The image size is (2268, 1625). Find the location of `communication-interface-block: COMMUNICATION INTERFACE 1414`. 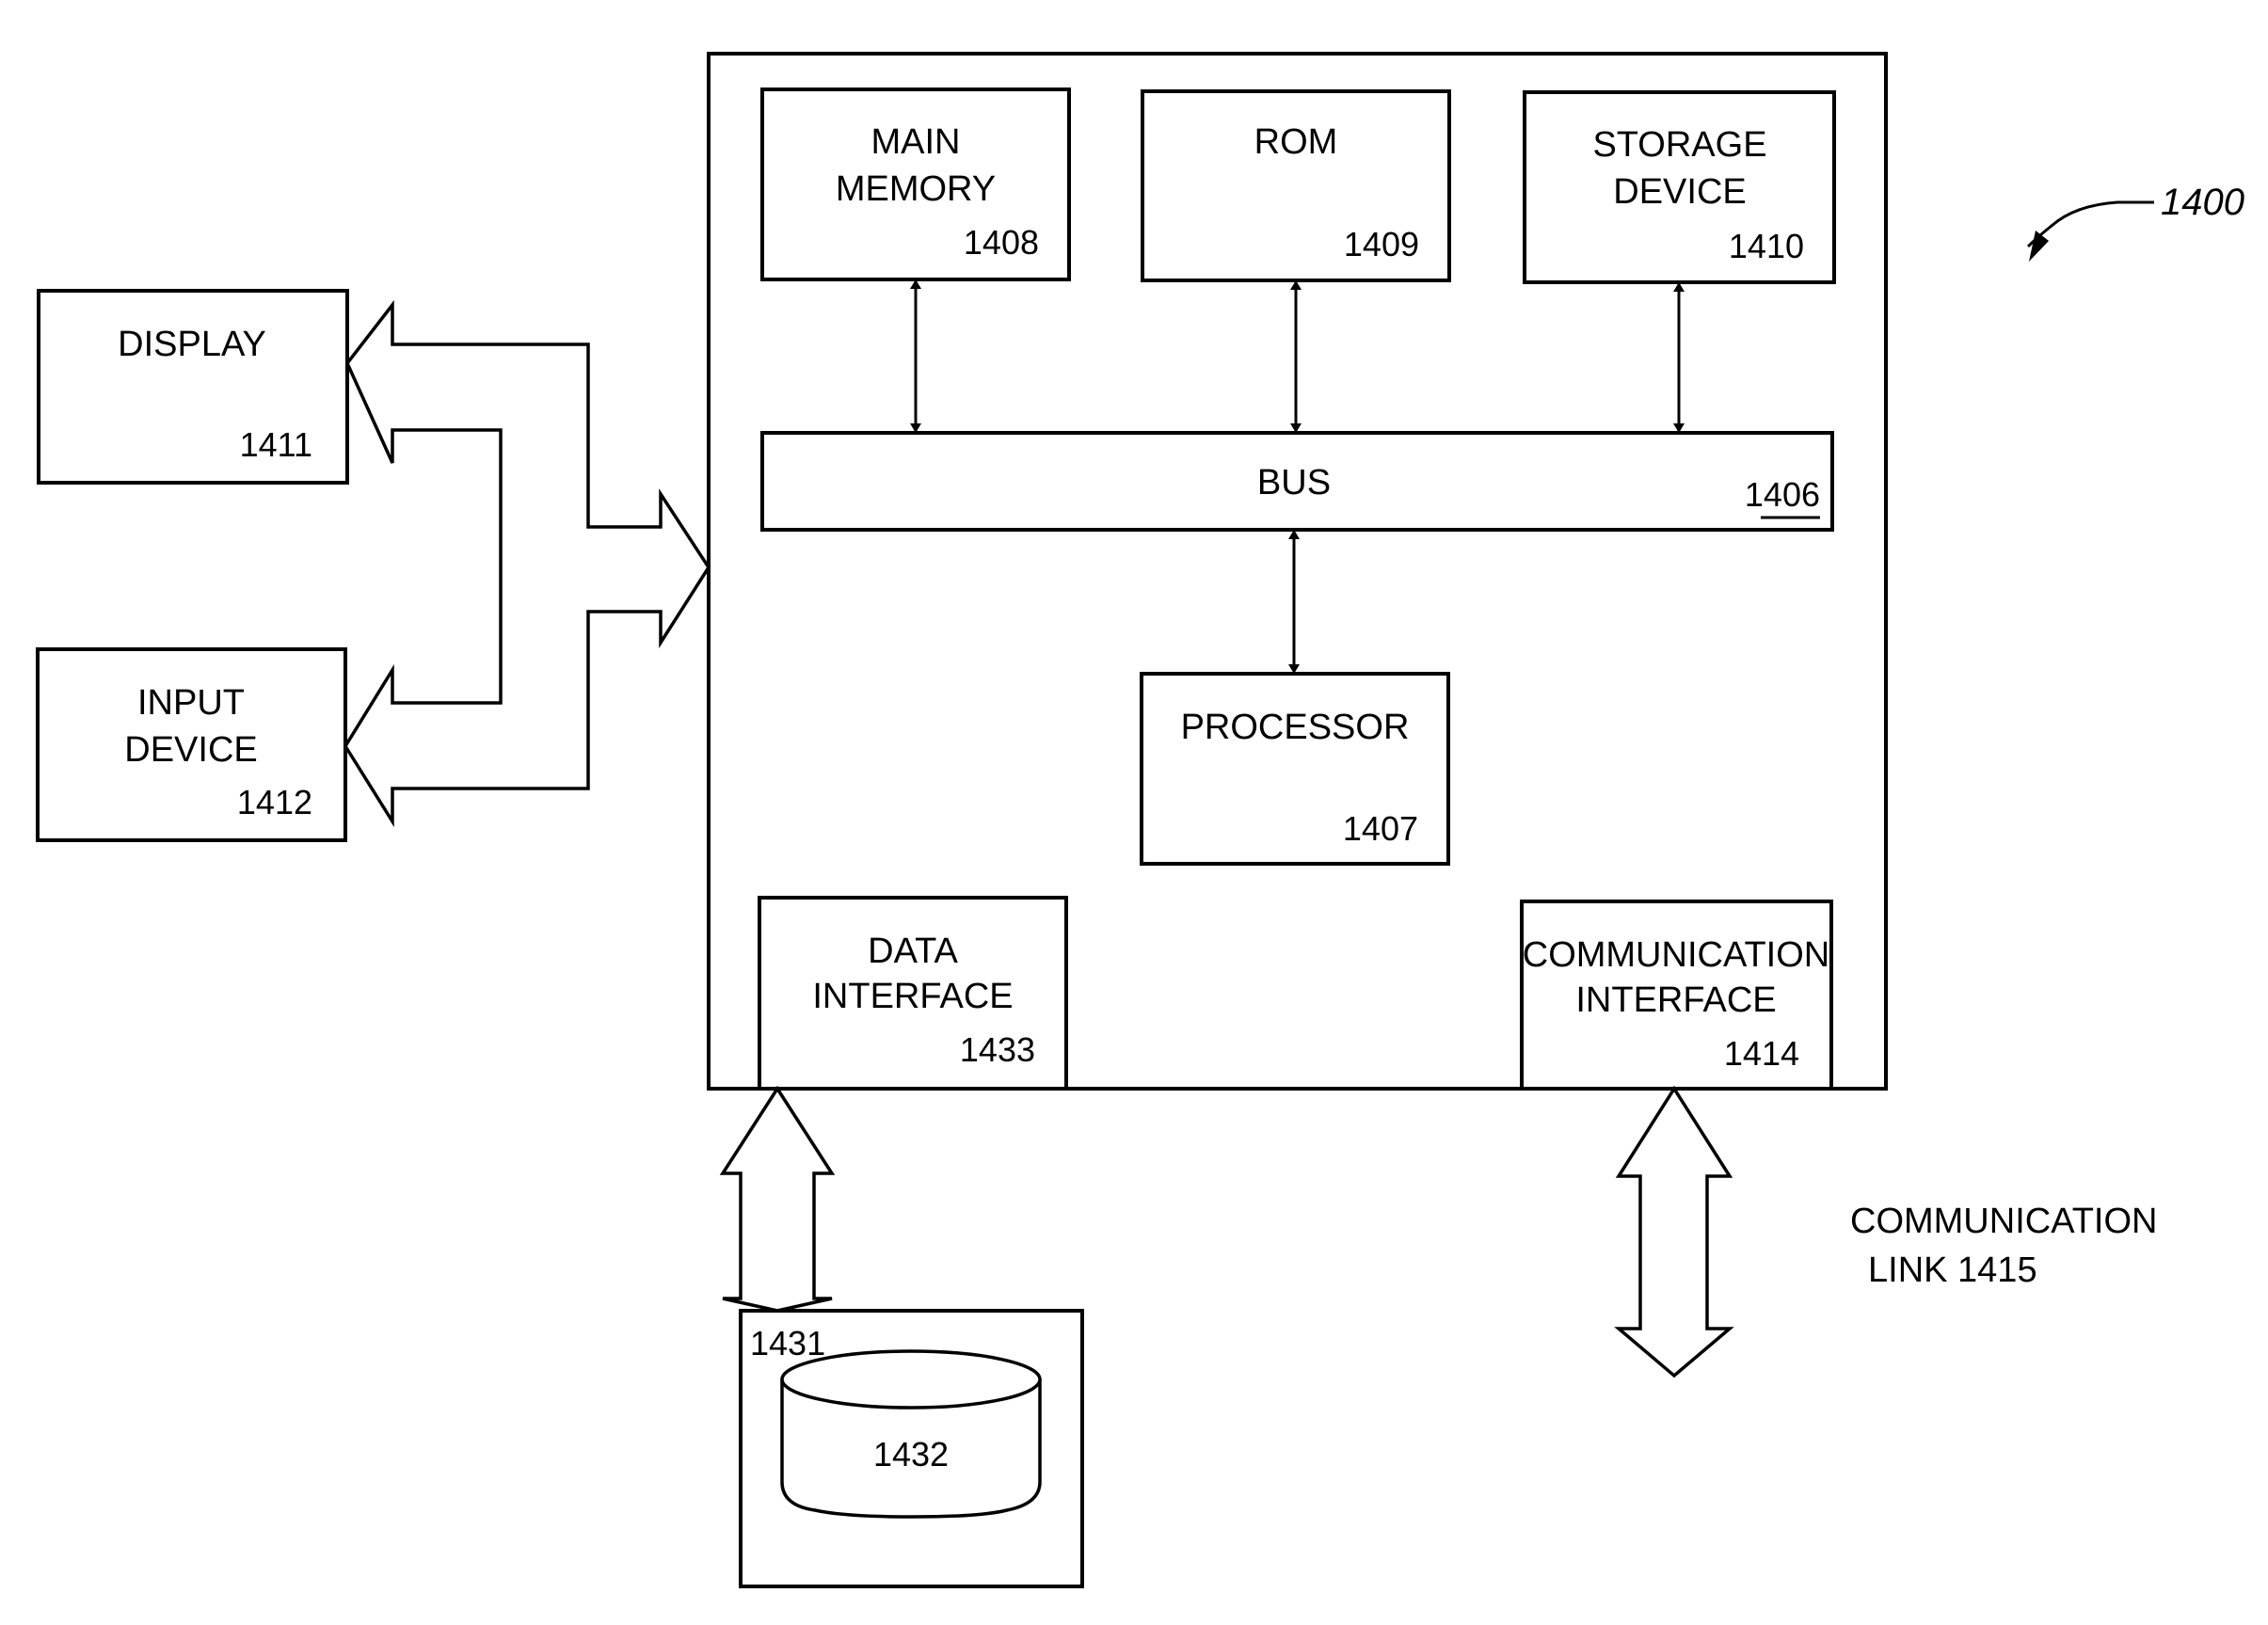

communication-interface-block: COMMUNICATION INTERFACE 1414 is located at coordinates (1676, 995).